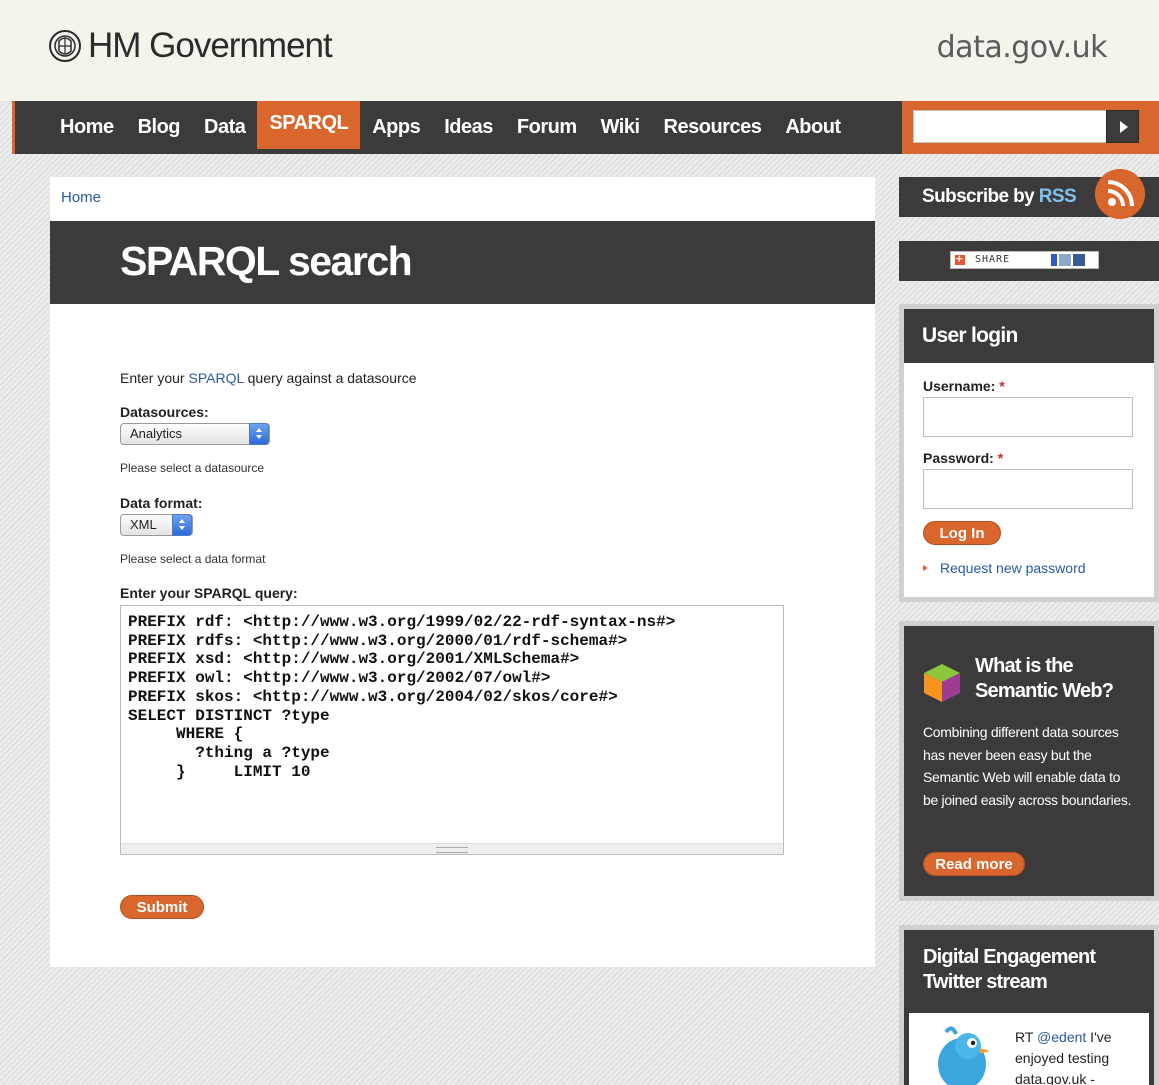 The image size is (1159, 1085). Describe the element at coordinates (65, 46) in the screenshot. I see `royal-crest-icon` at that location.